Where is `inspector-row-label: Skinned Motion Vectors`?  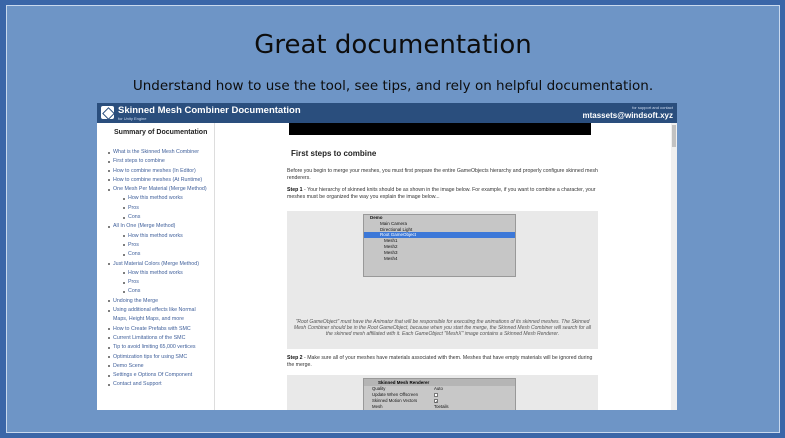 inspector-row-label: Skinned Motion Vectors is located at coordinates (395, 400).